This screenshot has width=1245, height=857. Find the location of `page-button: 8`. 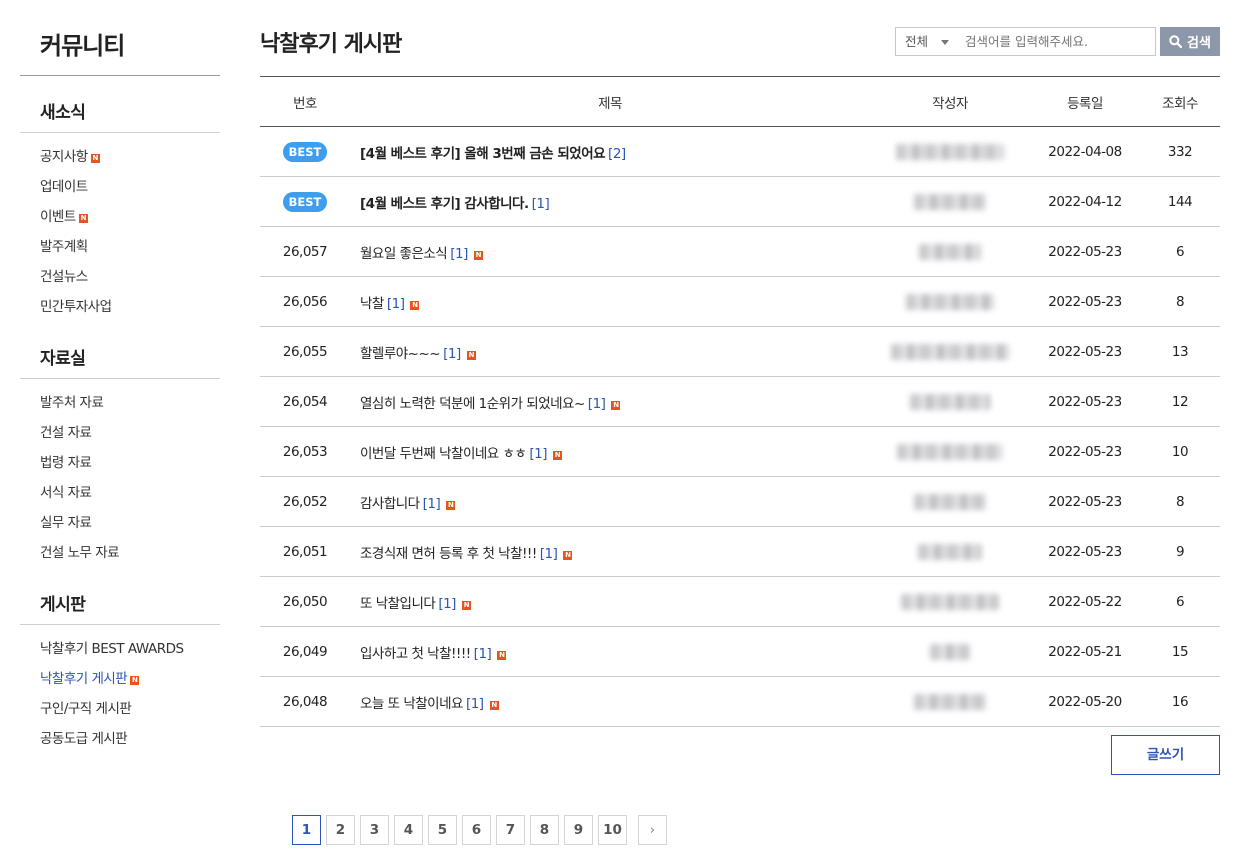

page-button: 8 is located at coordinates (544, 830).